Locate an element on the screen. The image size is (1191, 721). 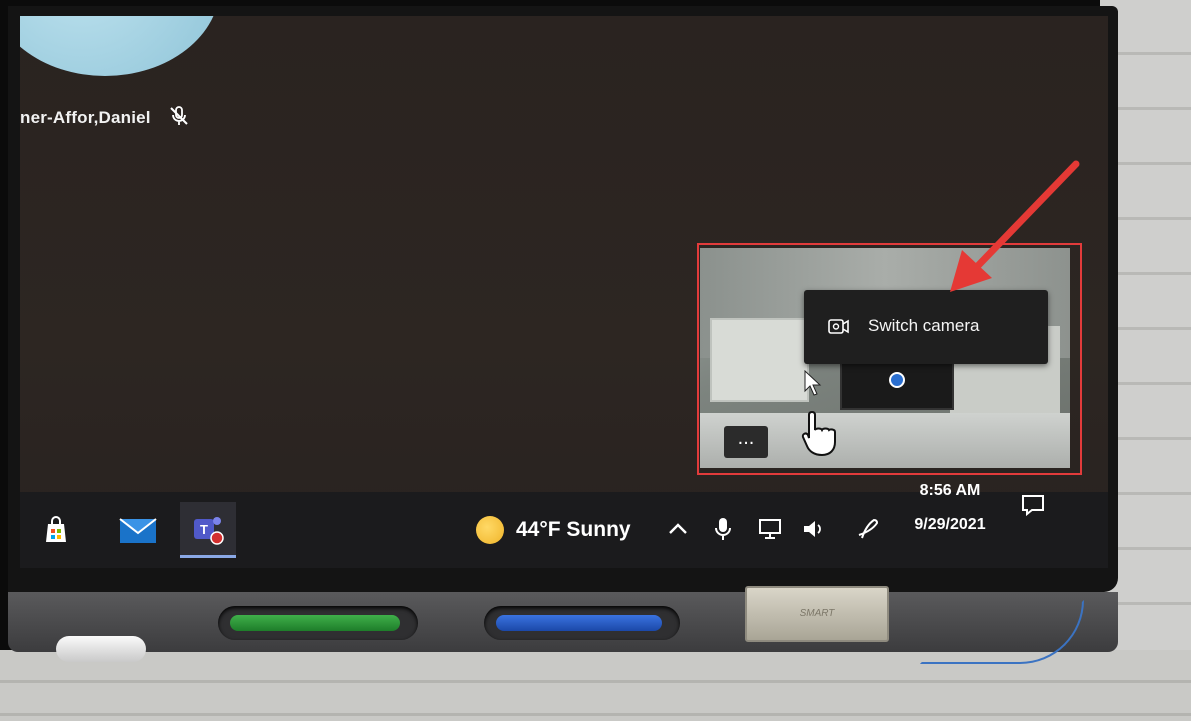
taskbar-store-button is located at coordinates (56, 530).